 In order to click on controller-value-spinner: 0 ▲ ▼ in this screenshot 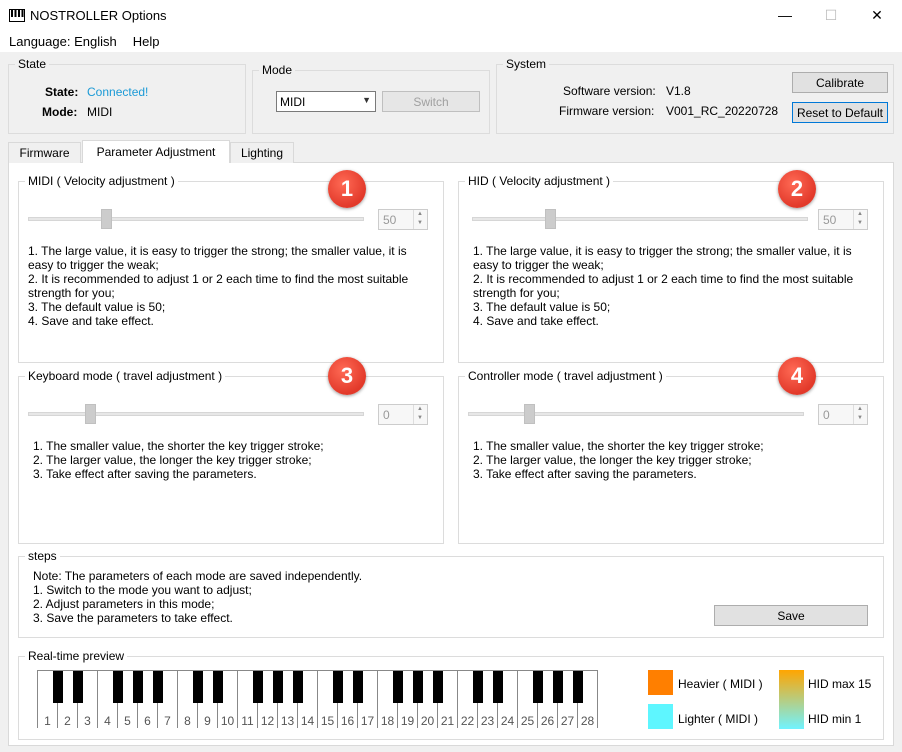, I will do `click(843, 414)`.